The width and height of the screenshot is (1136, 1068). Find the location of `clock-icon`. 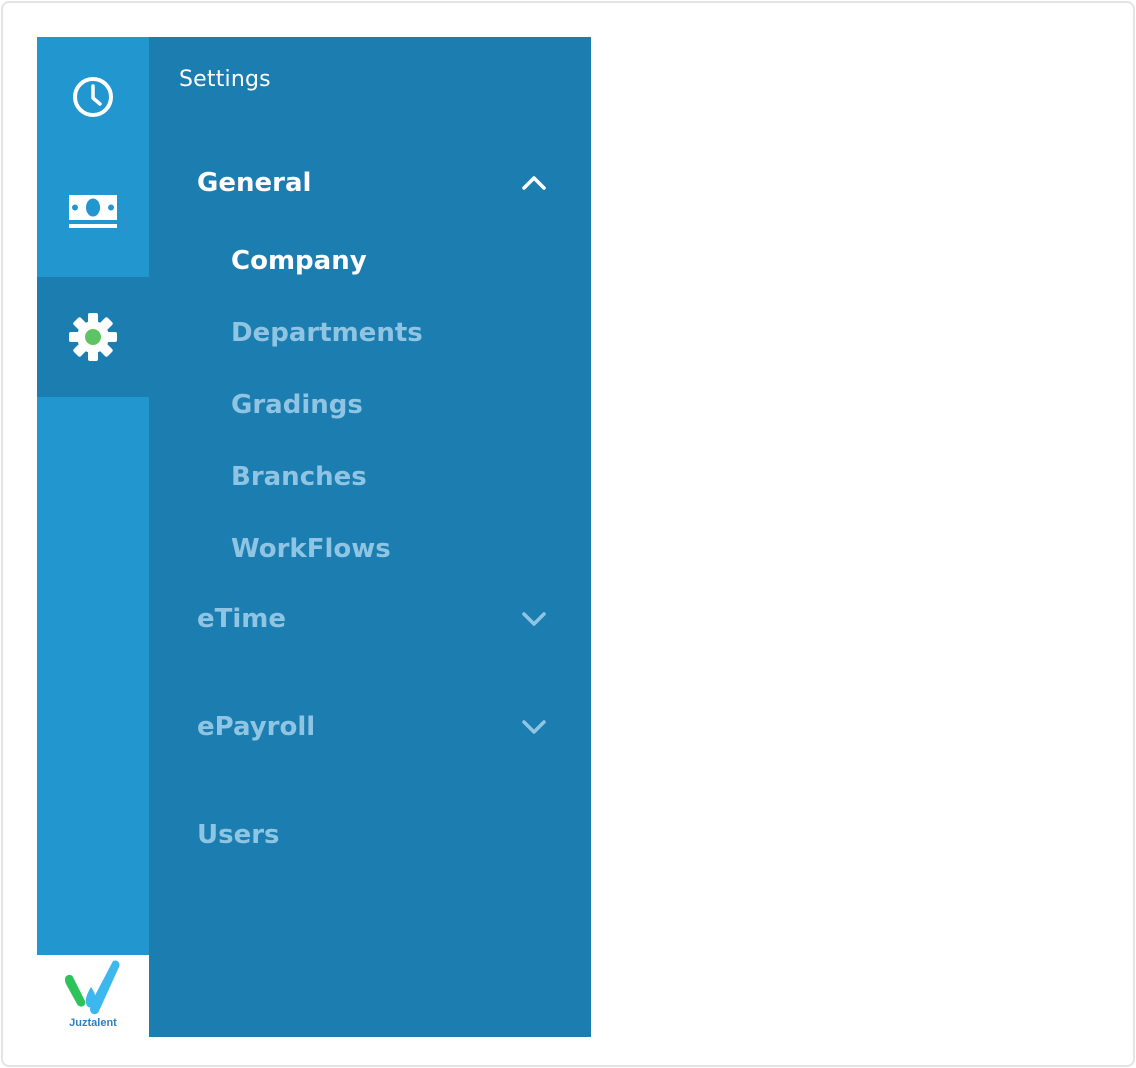

clock-icon is located at coordinates (93, 97).